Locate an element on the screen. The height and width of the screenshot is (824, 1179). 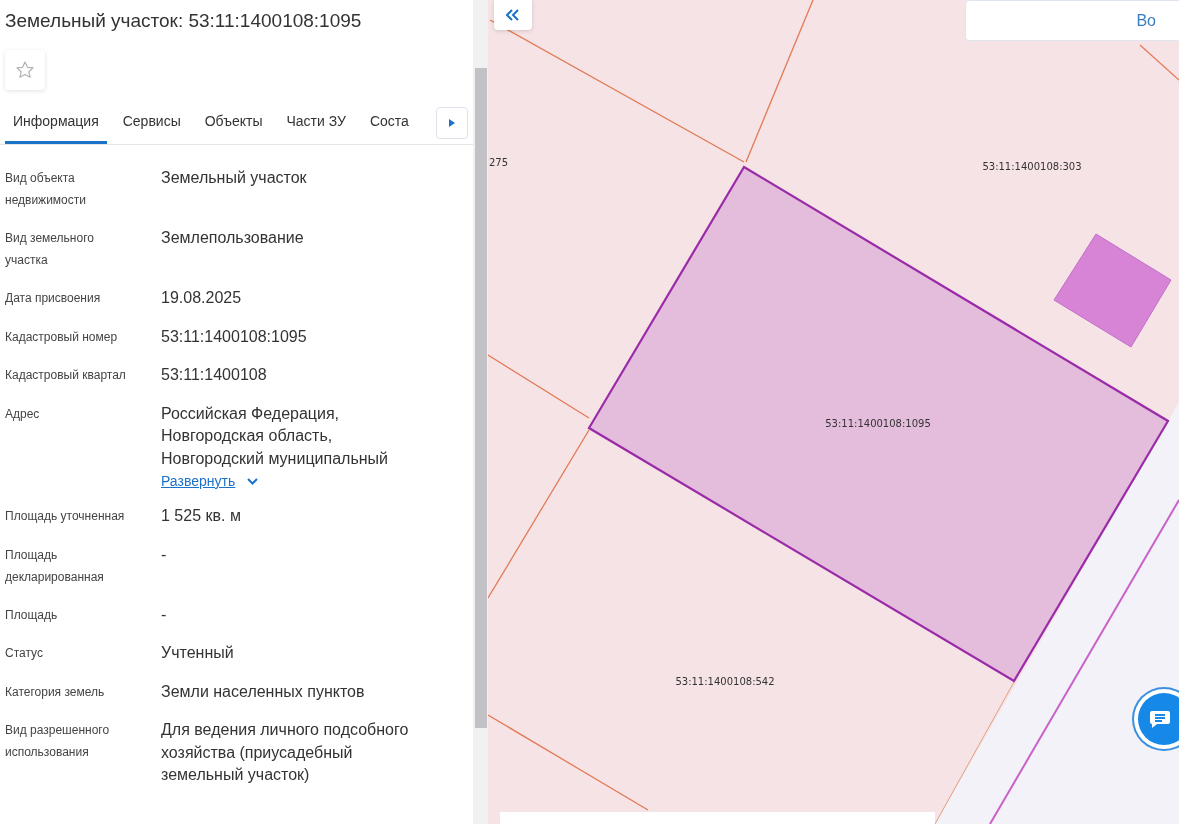
field-label: Статус is located at coordinates (24, 653).